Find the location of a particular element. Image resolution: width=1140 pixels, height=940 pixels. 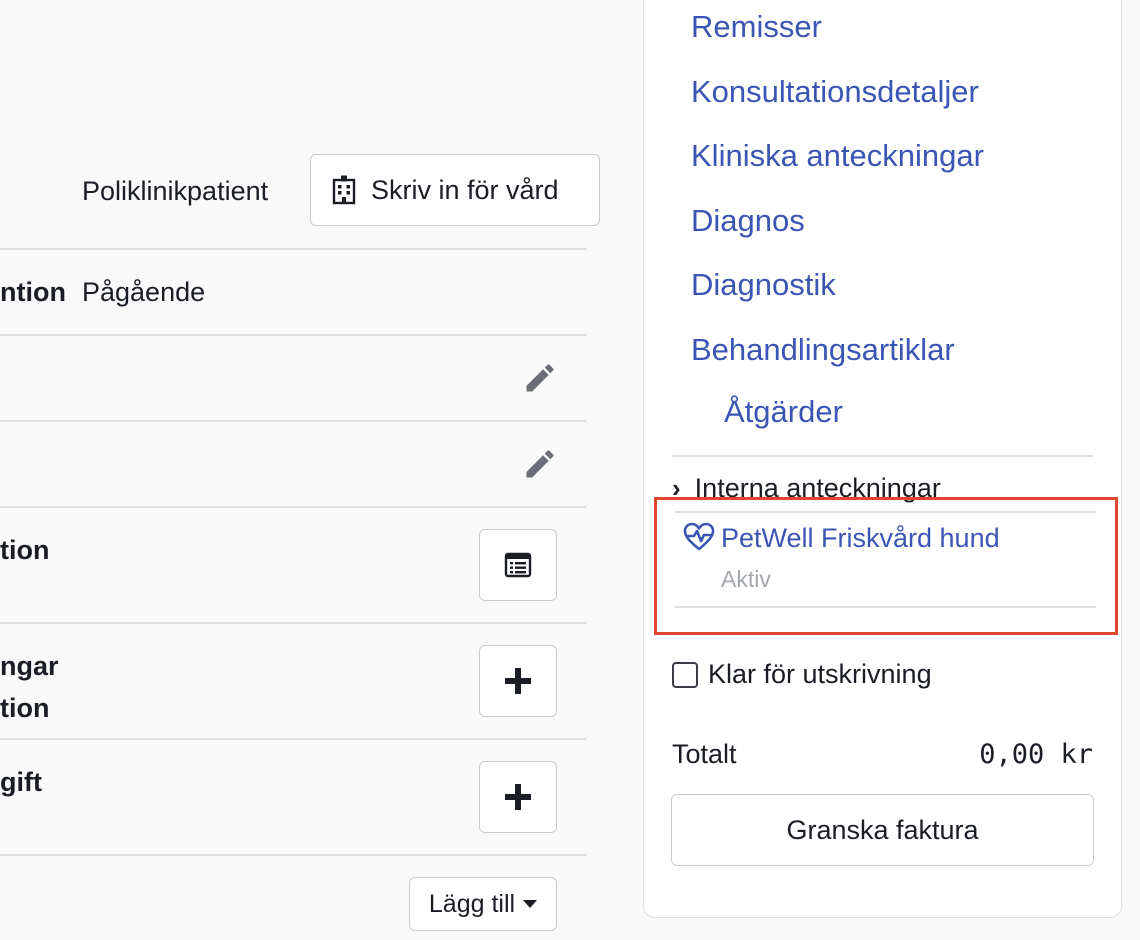

heart-pulse-icon is located at coordinates (699, 536).